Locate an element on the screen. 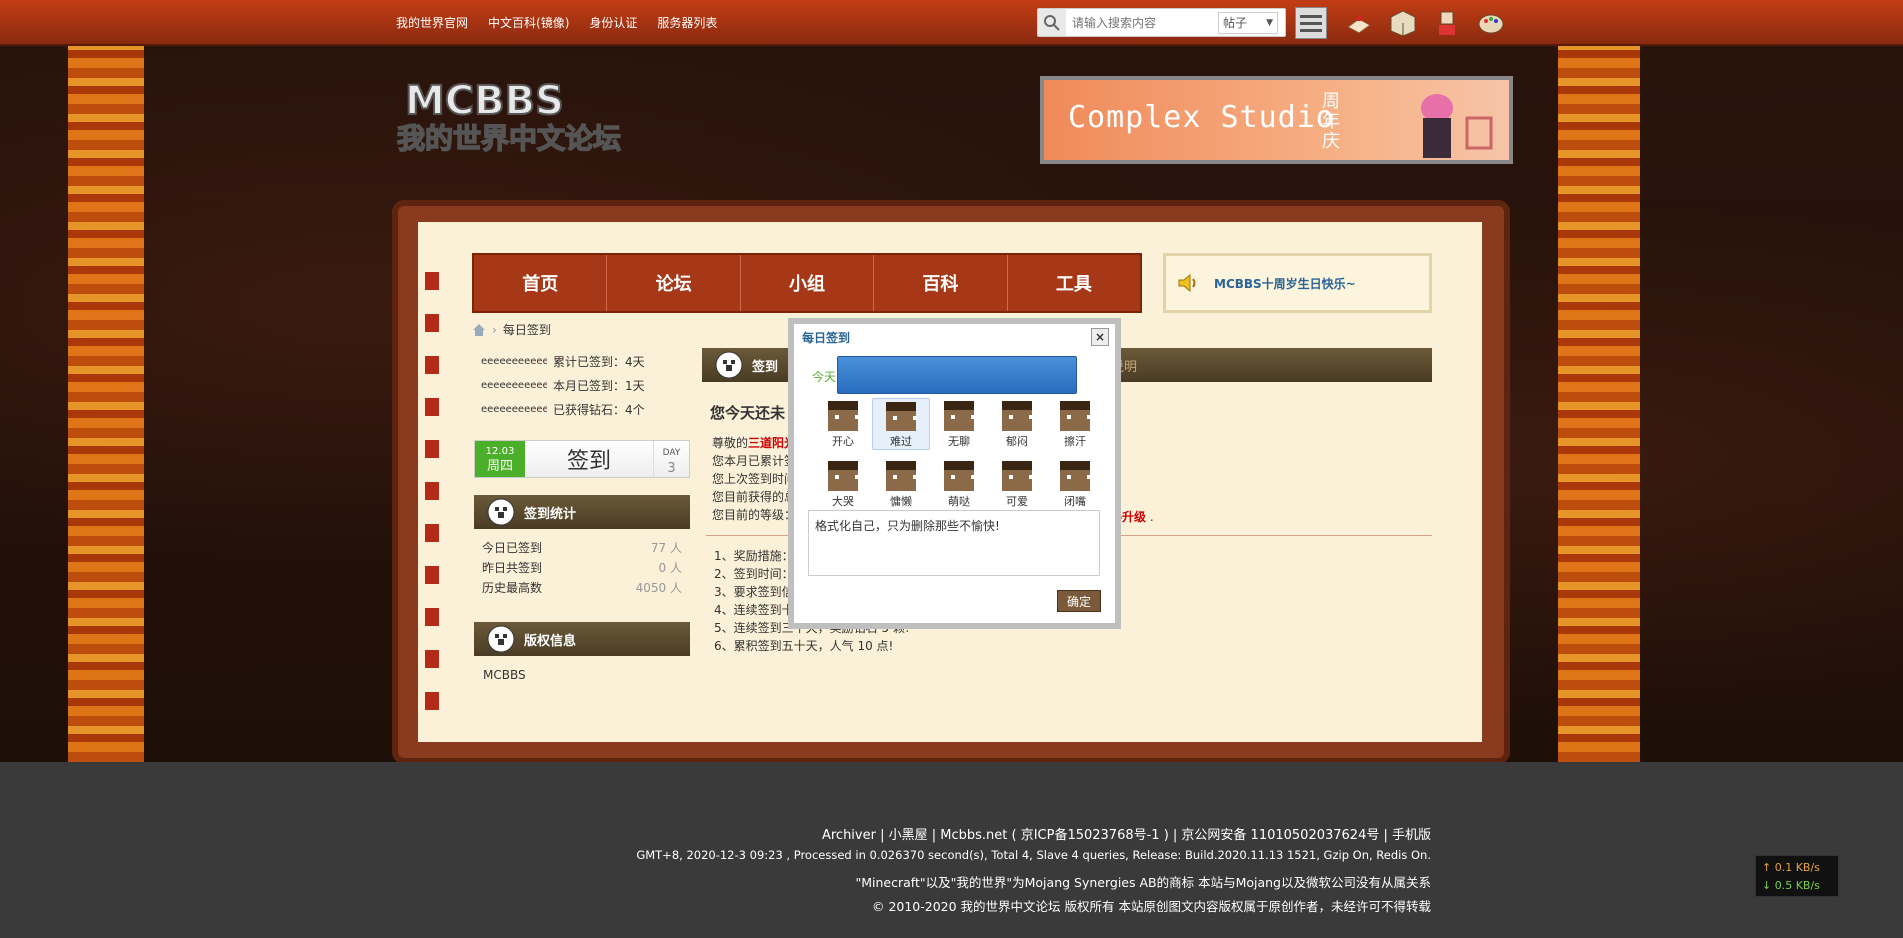 Image resolution: width=1903 pixels, height=938 pixels. sign-date-value: 12.03 is located at coordinates (500, 451).